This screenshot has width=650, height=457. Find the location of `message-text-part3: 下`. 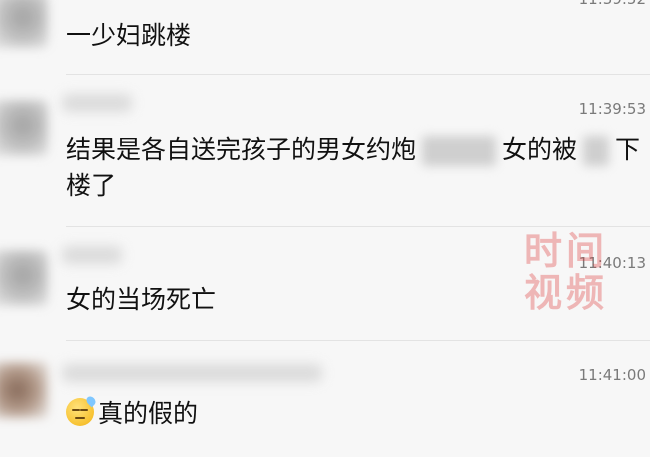

message-text-part3: 下 is located at coordinates (628, 149).